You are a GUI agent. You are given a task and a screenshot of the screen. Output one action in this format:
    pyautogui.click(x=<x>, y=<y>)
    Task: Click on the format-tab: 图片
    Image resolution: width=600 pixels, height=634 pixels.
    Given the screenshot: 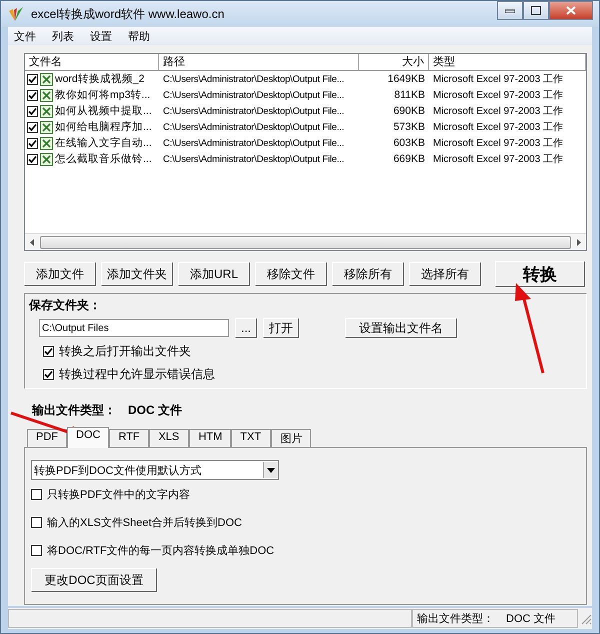 What is the action you would take?
    pyautogui.click(x=291, y=438)
    